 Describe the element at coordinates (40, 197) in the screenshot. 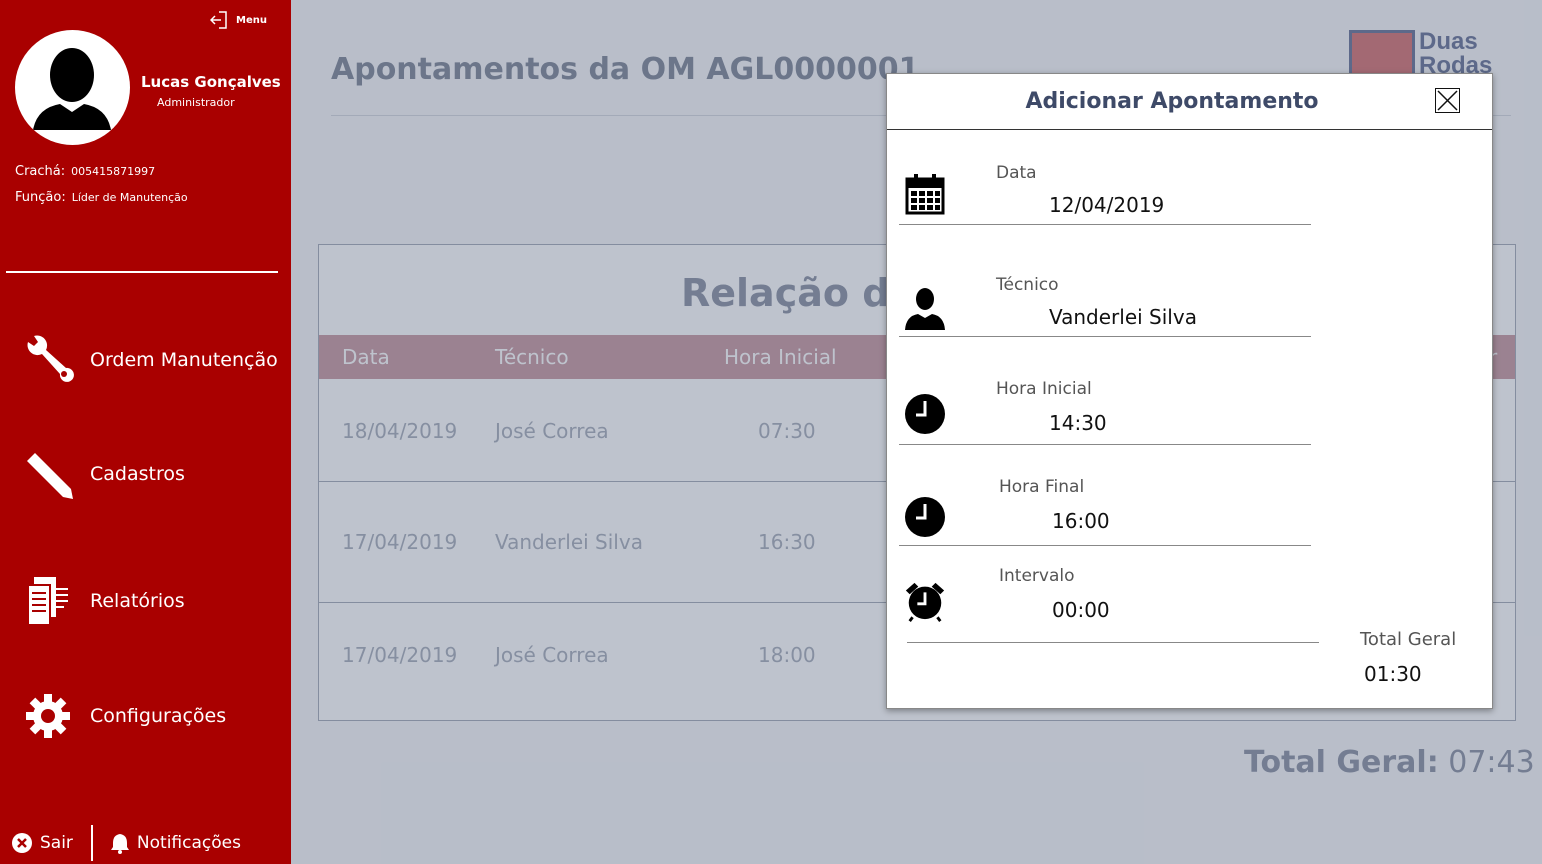

I see `function-label: Função:` at that location.